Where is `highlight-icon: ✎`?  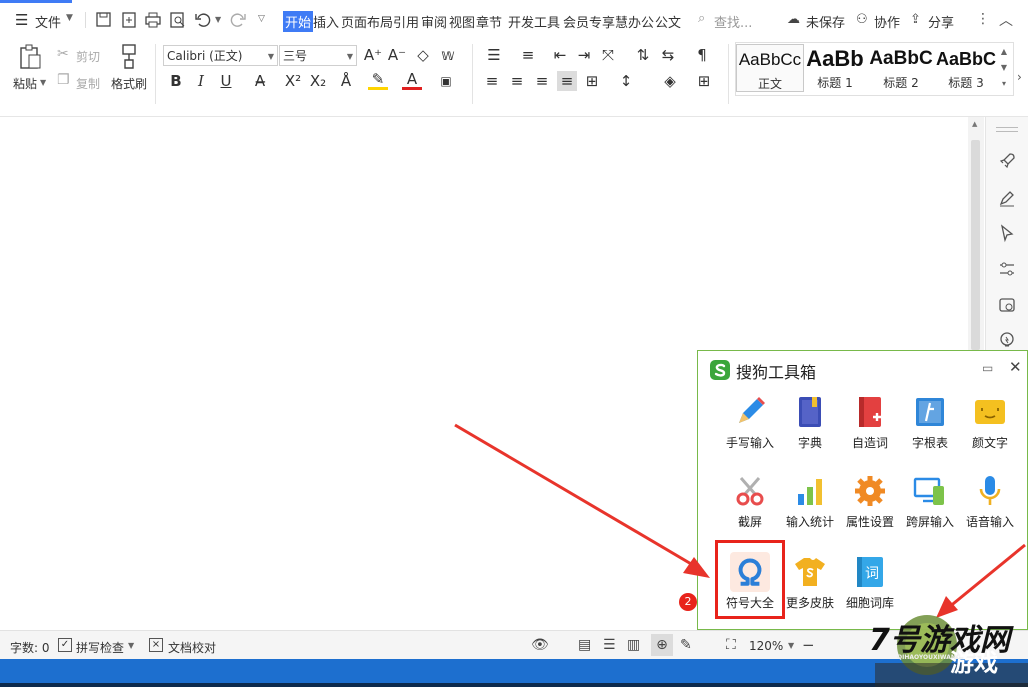
highlight-icon: ✎ is located at coordinates (378, 80).